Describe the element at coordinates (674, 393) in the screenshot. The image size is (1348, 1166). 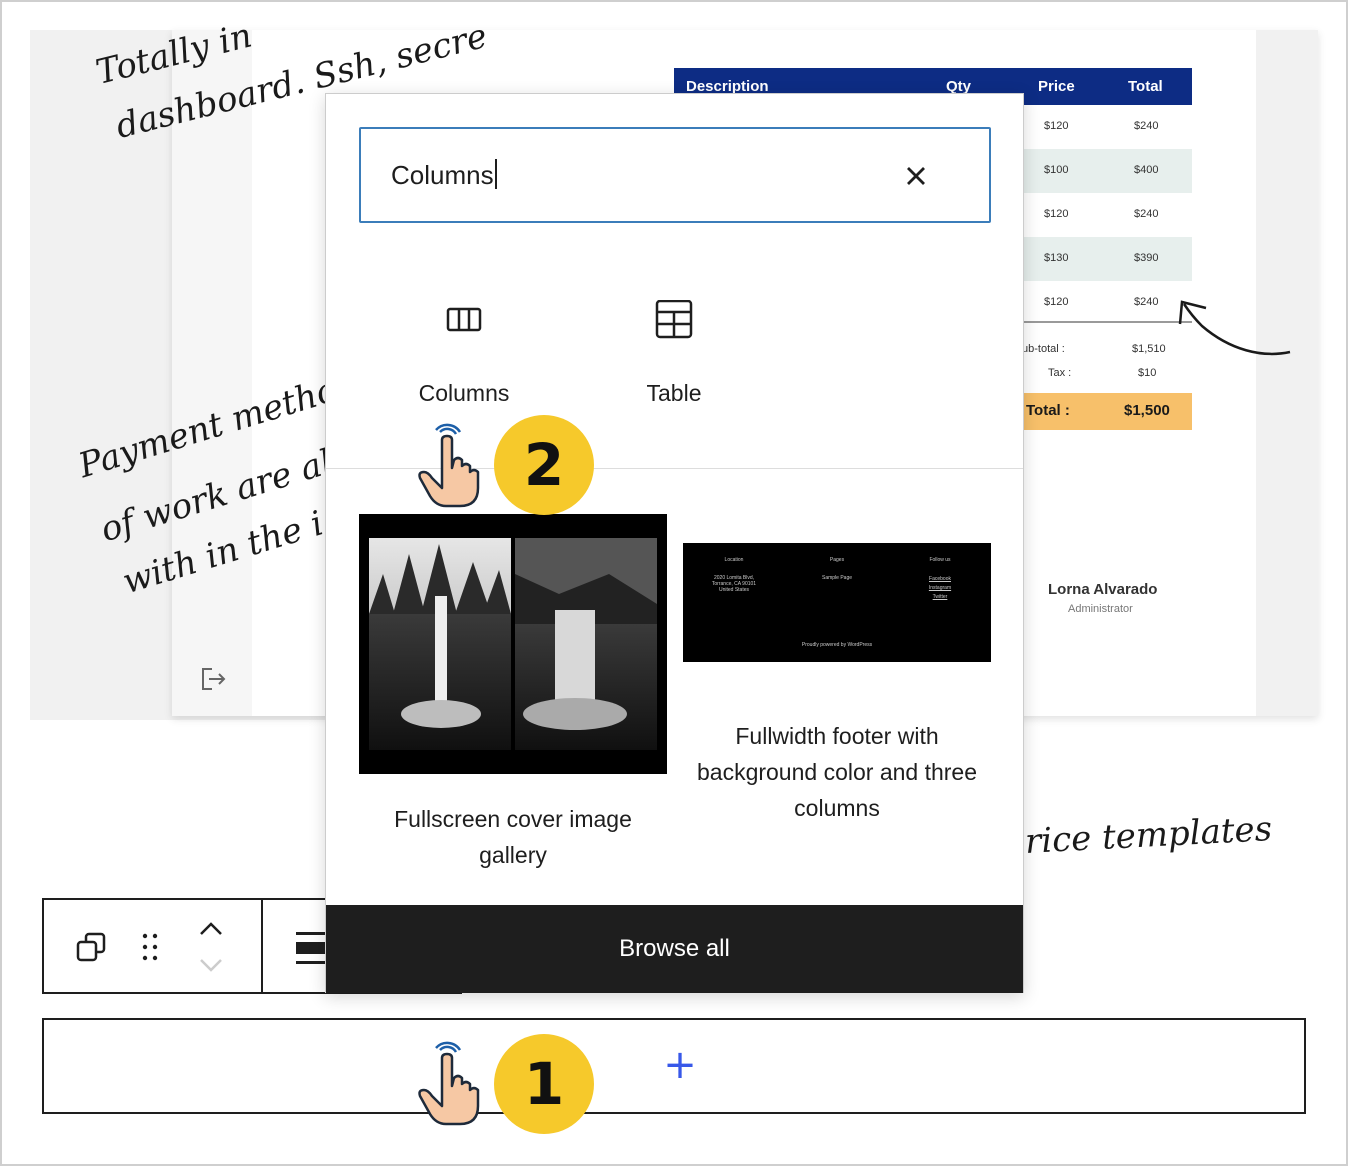
I see `block-item-label: Table` at that location.